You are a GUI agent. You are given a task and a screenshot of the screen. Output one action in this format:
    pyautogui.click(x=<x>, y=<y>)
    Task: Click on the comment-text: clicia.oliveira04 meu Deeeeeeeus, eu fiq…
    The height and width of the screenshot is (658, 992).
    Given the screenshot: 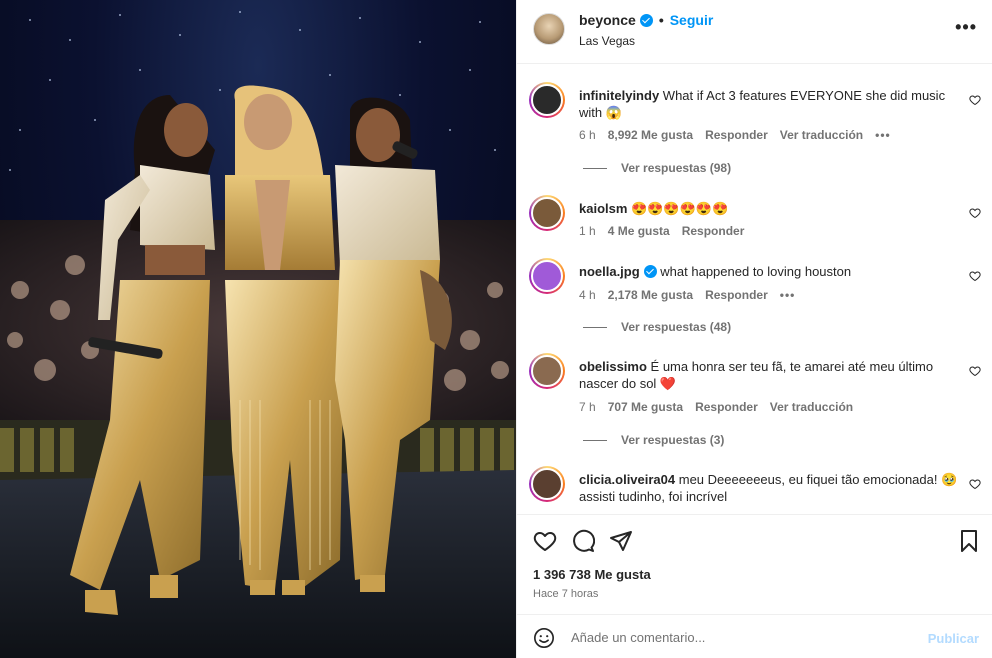 What is the action you would take?
    pyautogui.click(x=769, y=488)
    